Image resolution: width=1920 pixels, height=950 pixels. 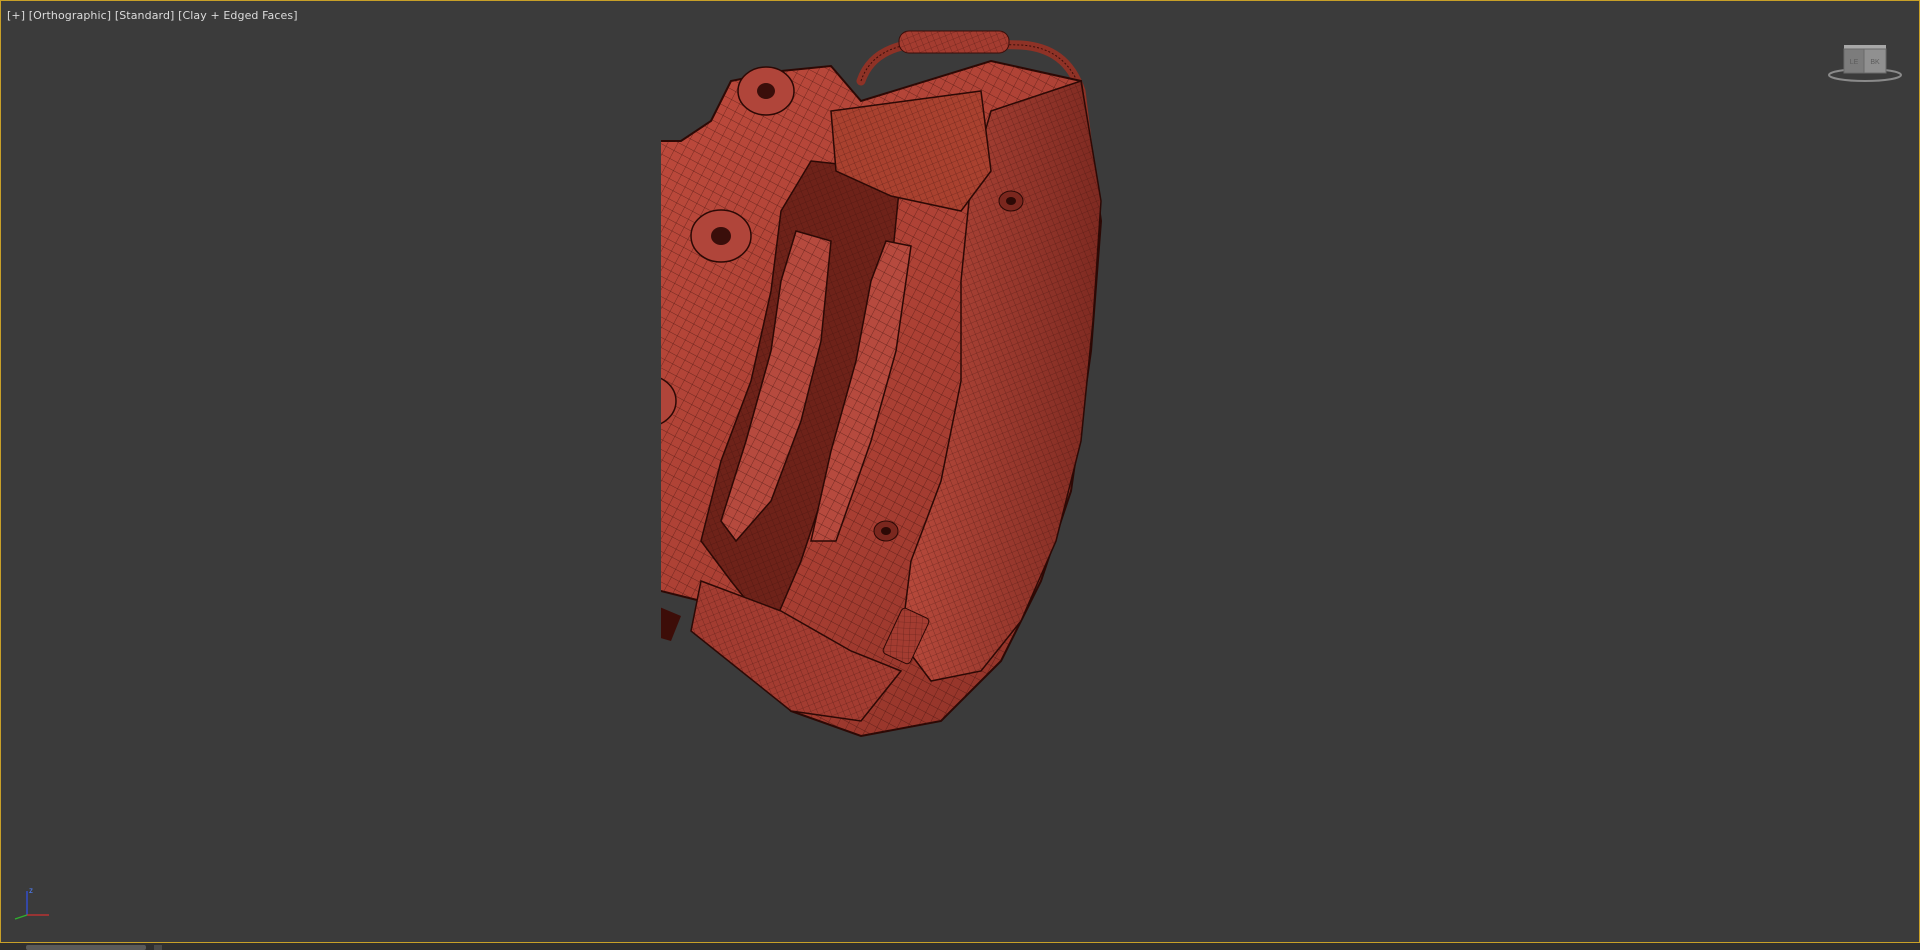 What do you see at coordinates (30, 903) in the screenshot?
I see `axis-tripod: z` at bounding box center [30, 903].